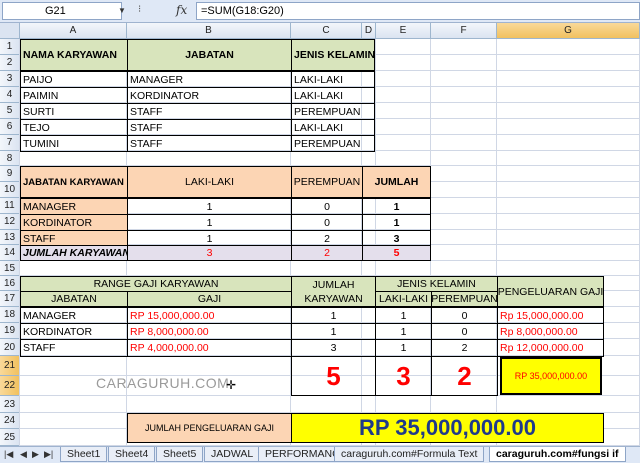  Describe the element at coordinates (10, 79) in the screenshot. I see `row-header: 3` at that location.